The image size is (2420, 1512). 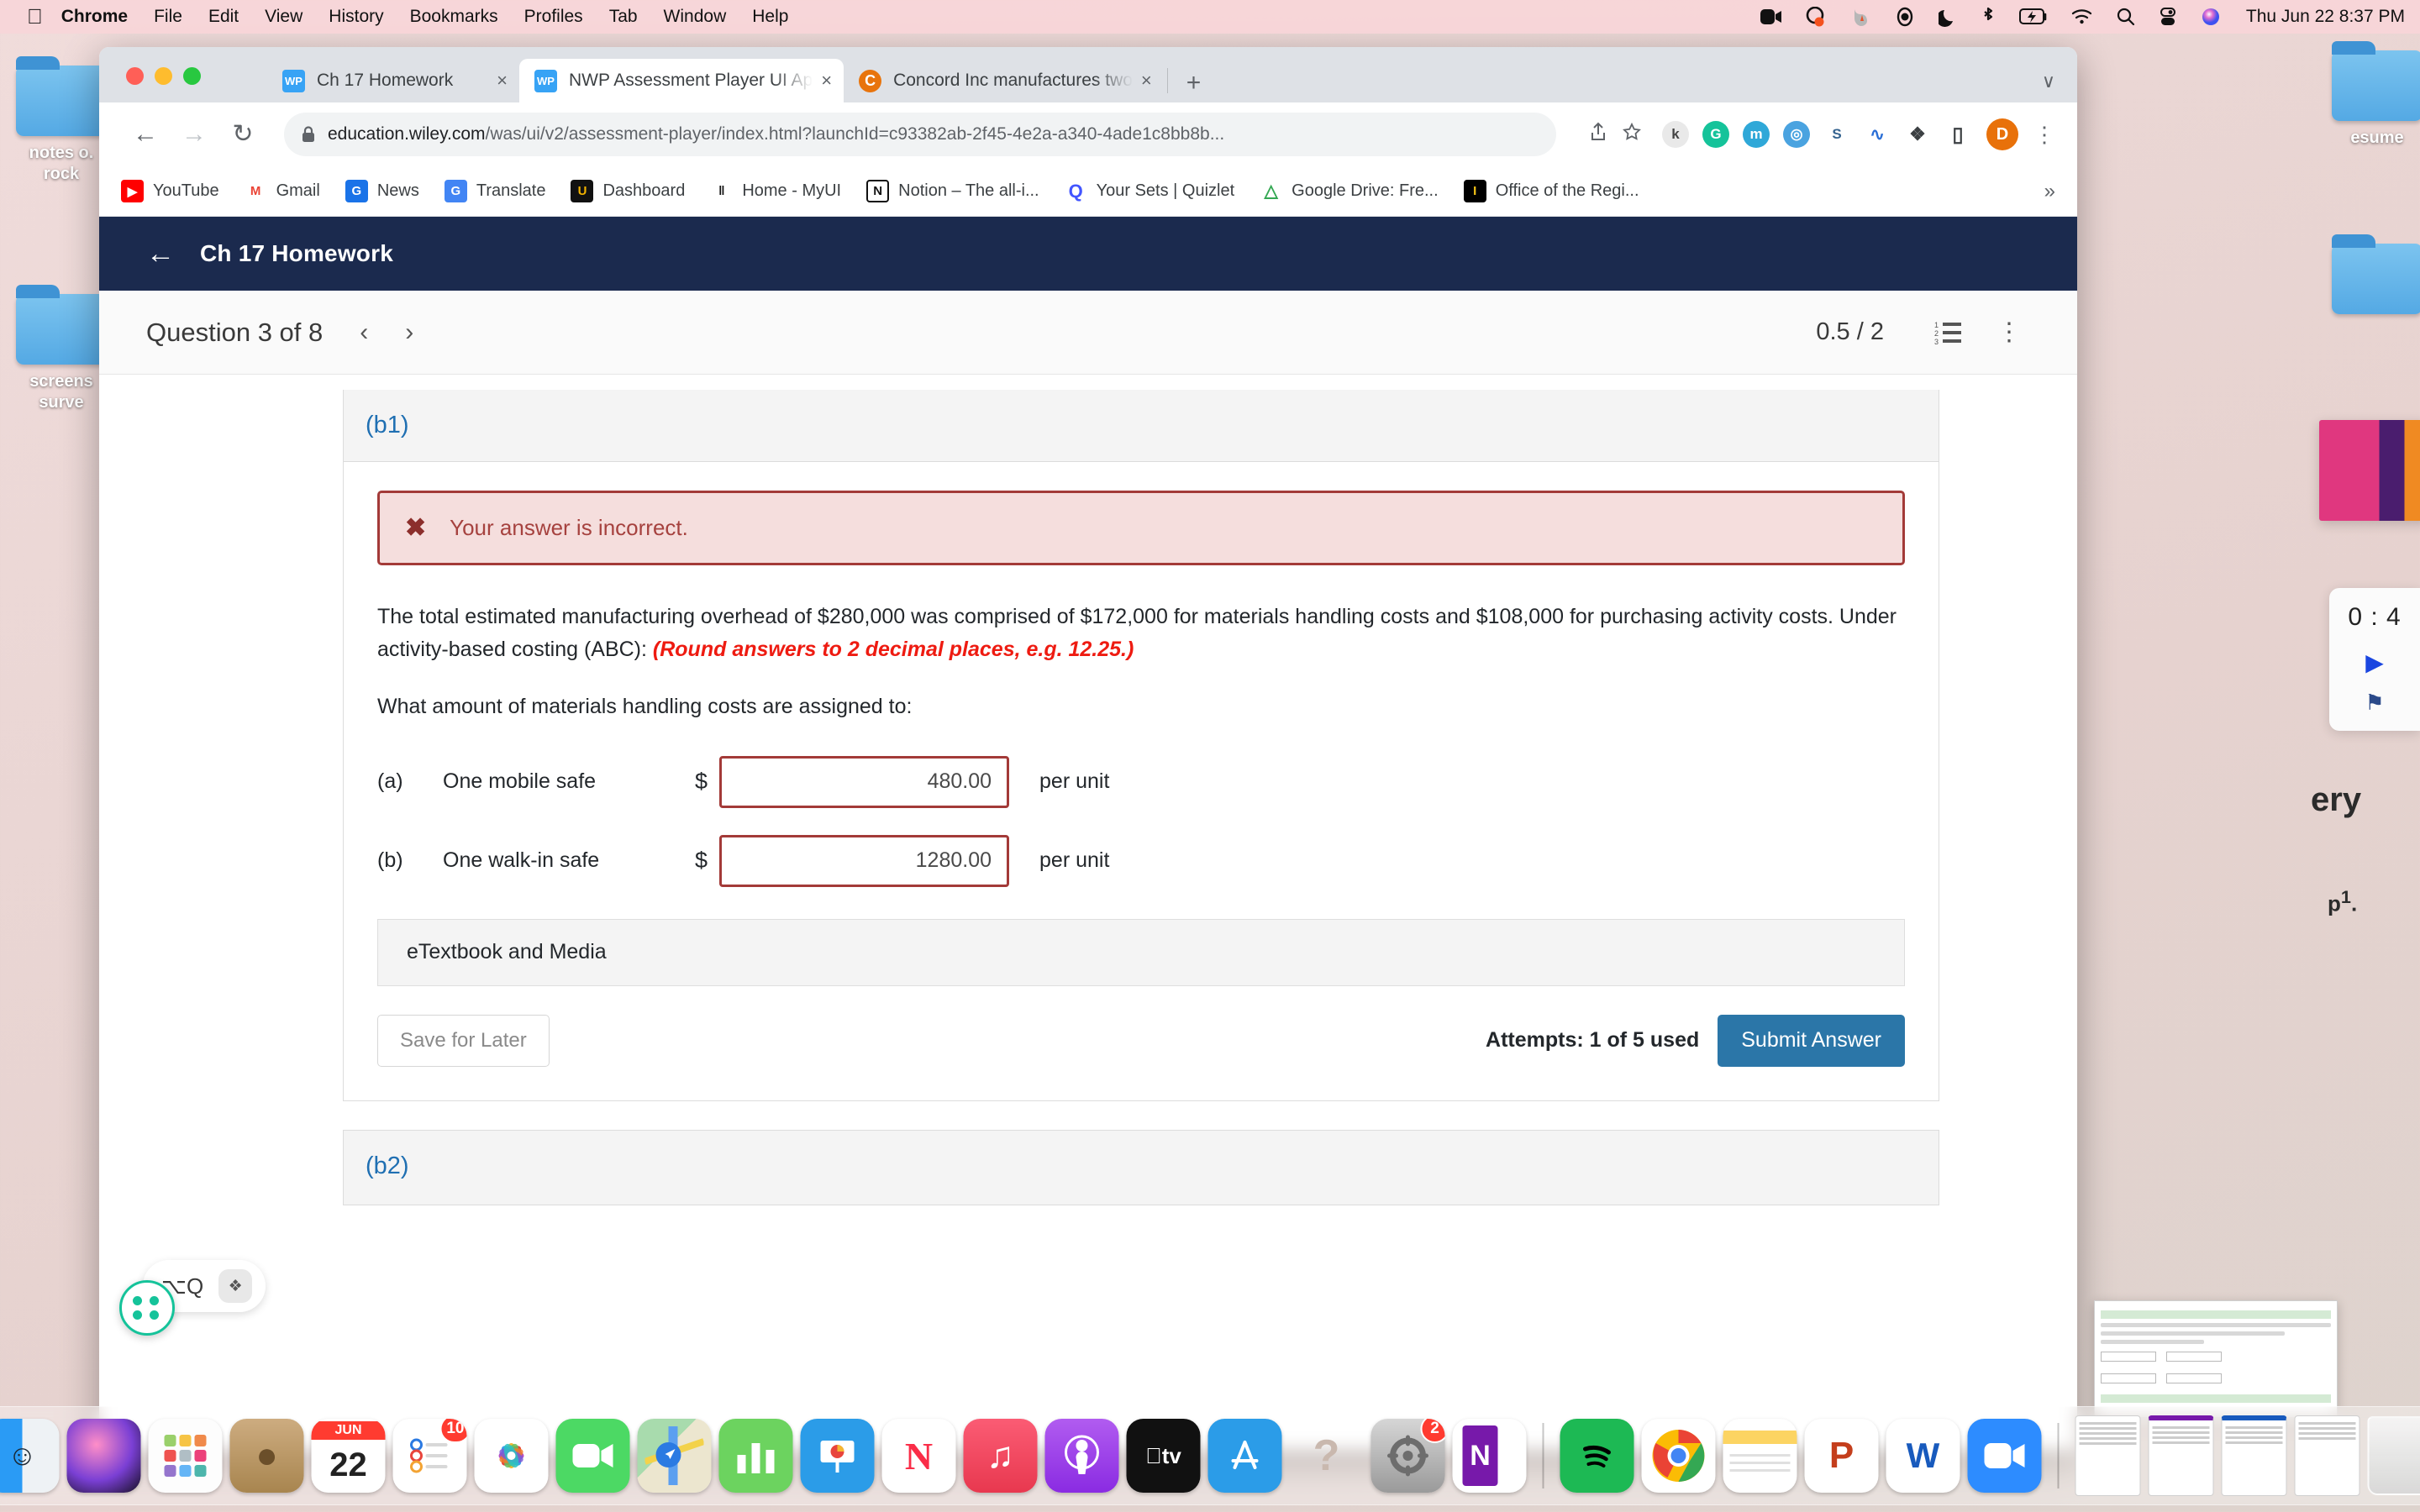 What do you see at coordinates (2168, 17) in the screenshot?
I see `control-center-icon` at bounding box center [2168, 17].